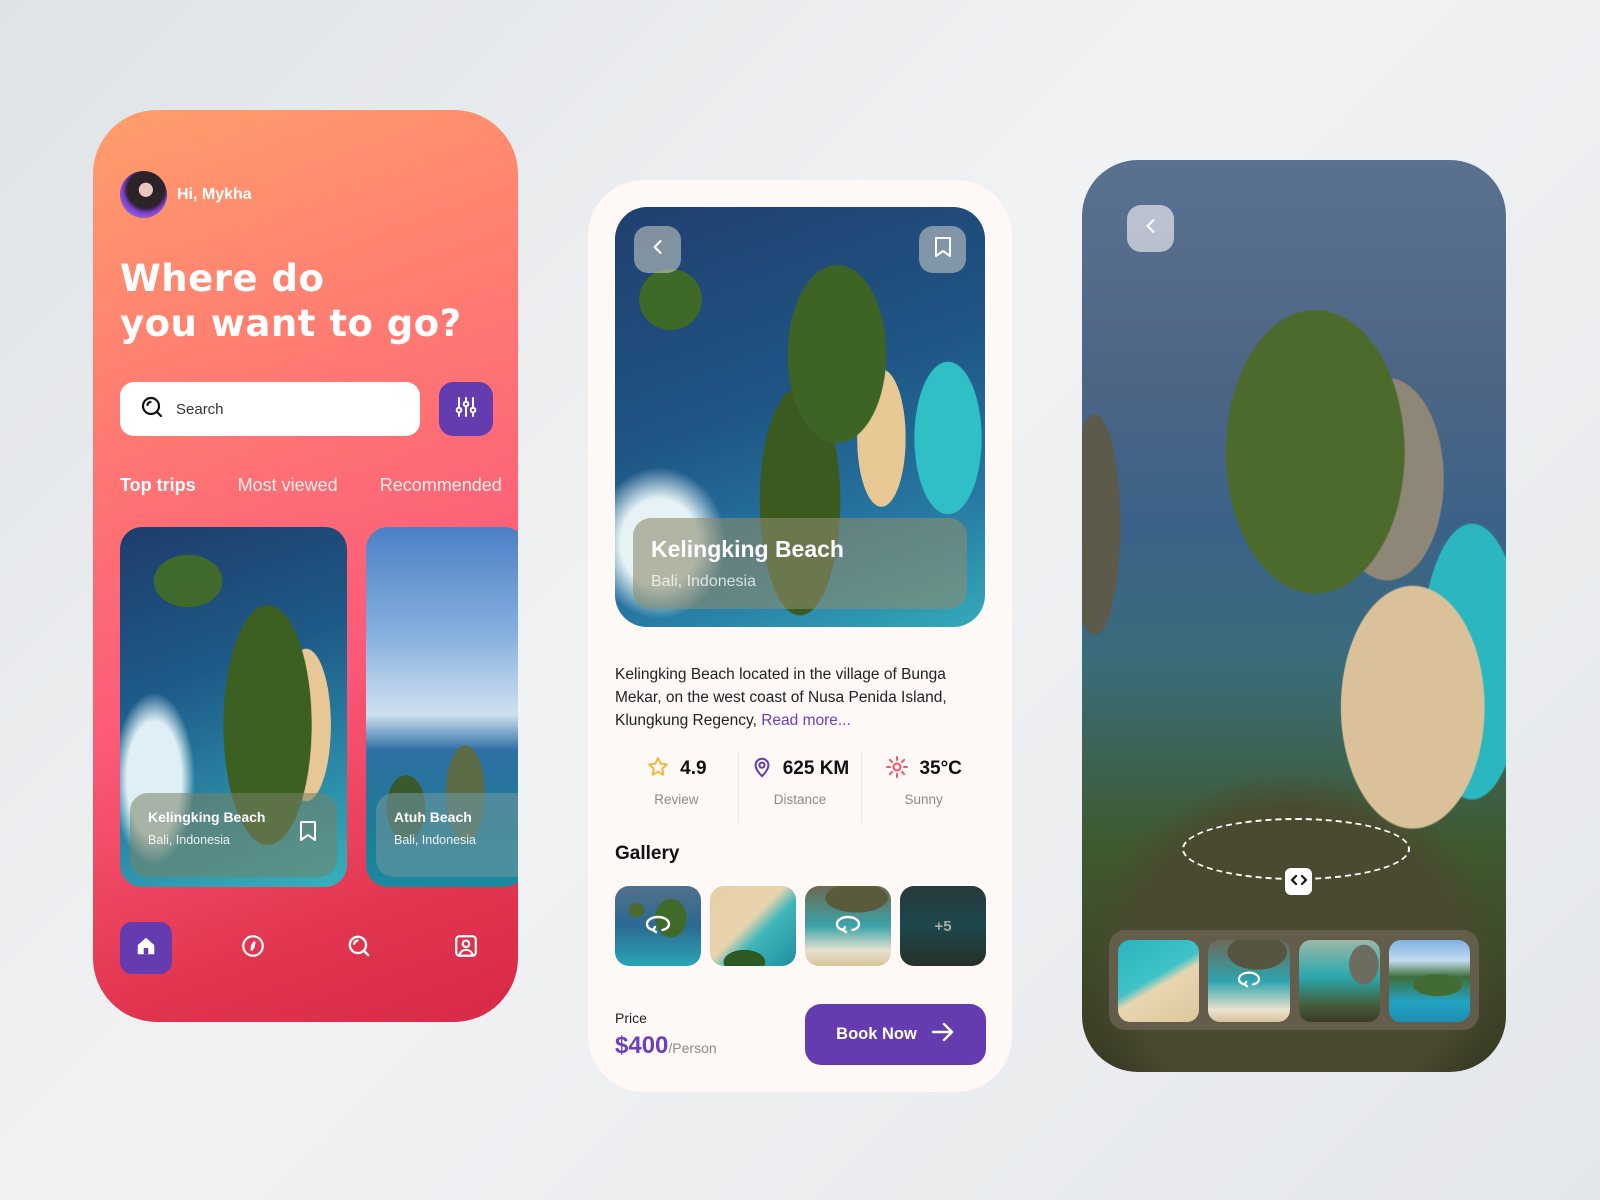 The height and width of the screenshot is (1200, 1600). Describe the element at coordinates (940, 768) in the screenshot. I see `stat-value: 35°C` at that location.